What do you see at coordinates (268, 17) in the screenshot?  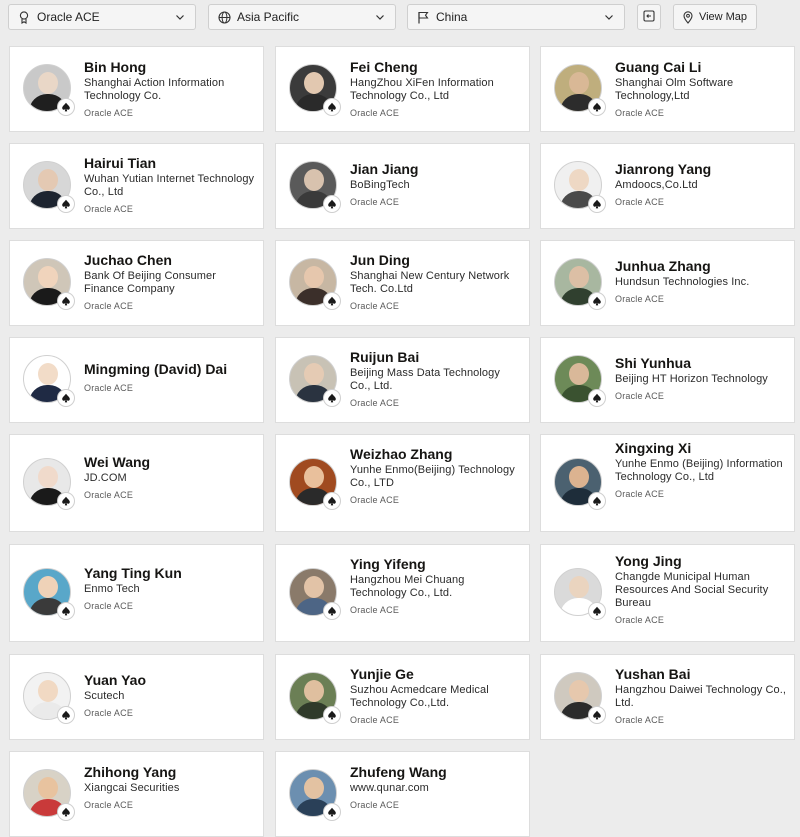 I see `region-select-value: Asia Pacific` at bounding box center [268, 17].